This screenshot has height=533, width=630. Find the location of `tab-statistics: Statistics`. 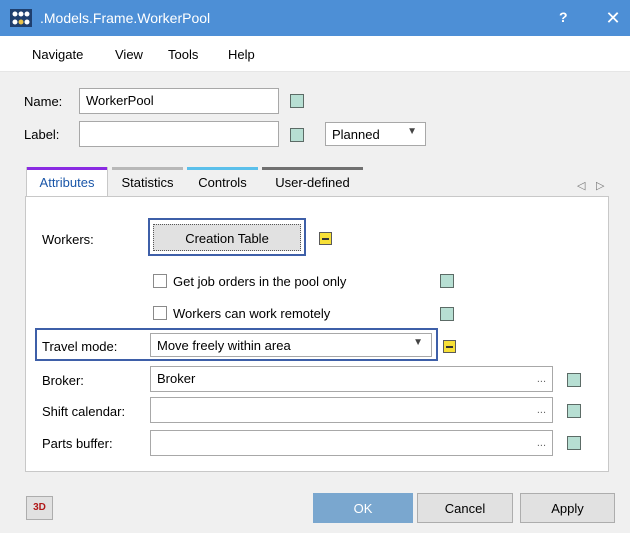

tab-statistics: Statistics is located at coordinates (147, 182).